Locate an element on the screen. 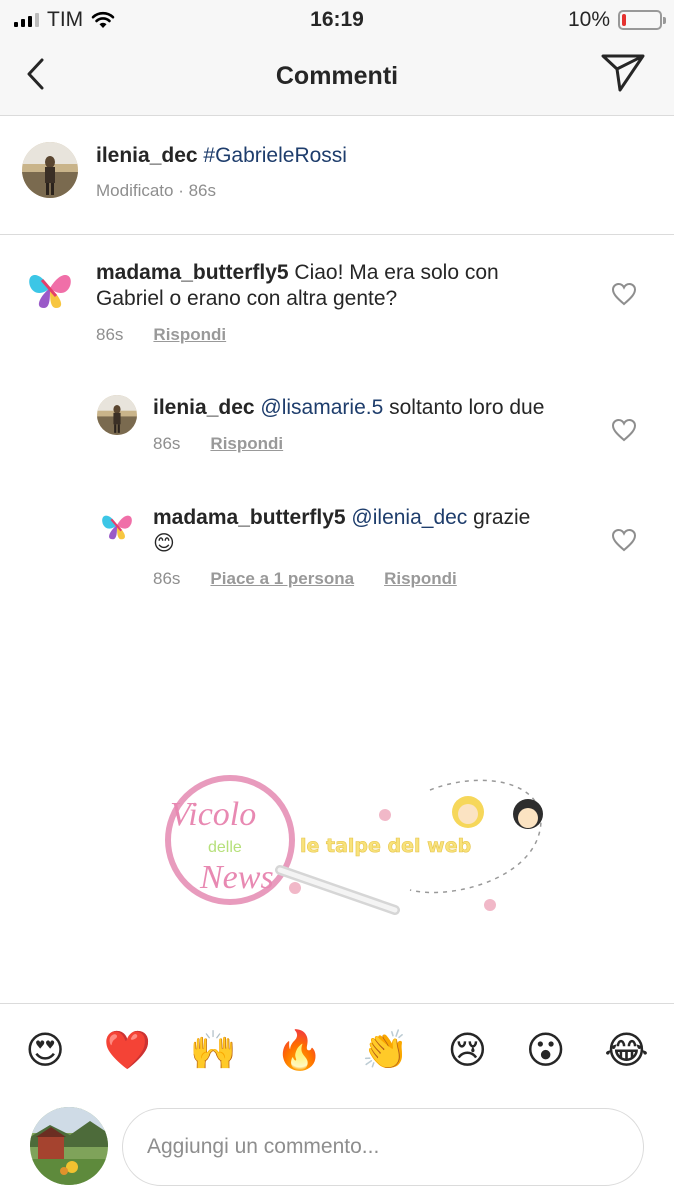 The height and width of the screenshot is (1200, 674). fire-emoji-button: 🔥 is located at coordinates (299, 1051).